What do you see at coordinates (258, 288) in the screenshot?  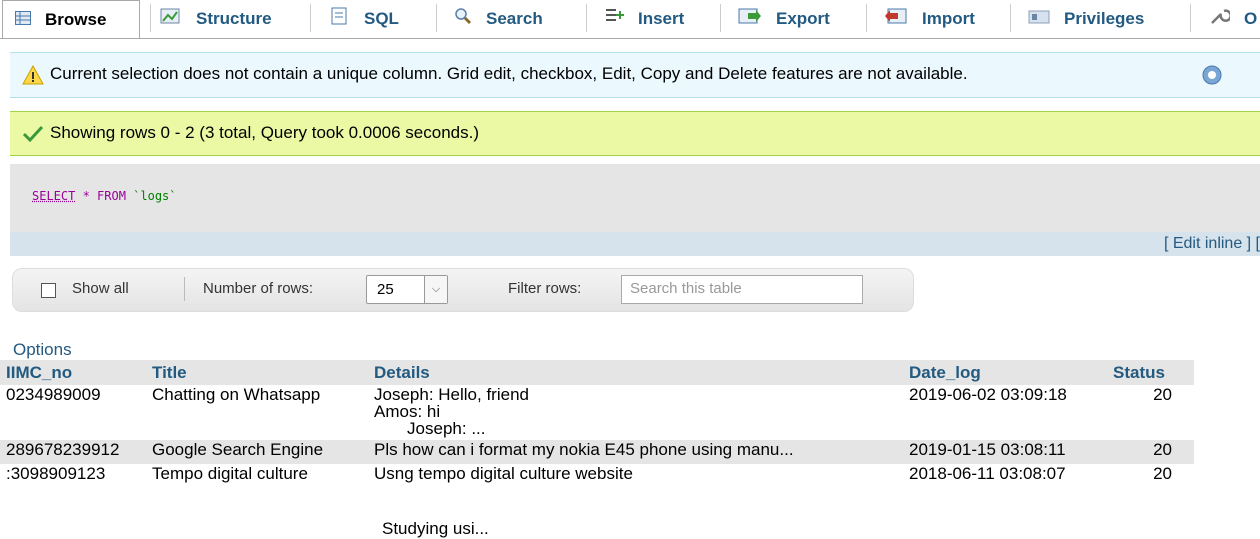 I see `rows-label: Number of rows:` at bounding box center [258, 288].